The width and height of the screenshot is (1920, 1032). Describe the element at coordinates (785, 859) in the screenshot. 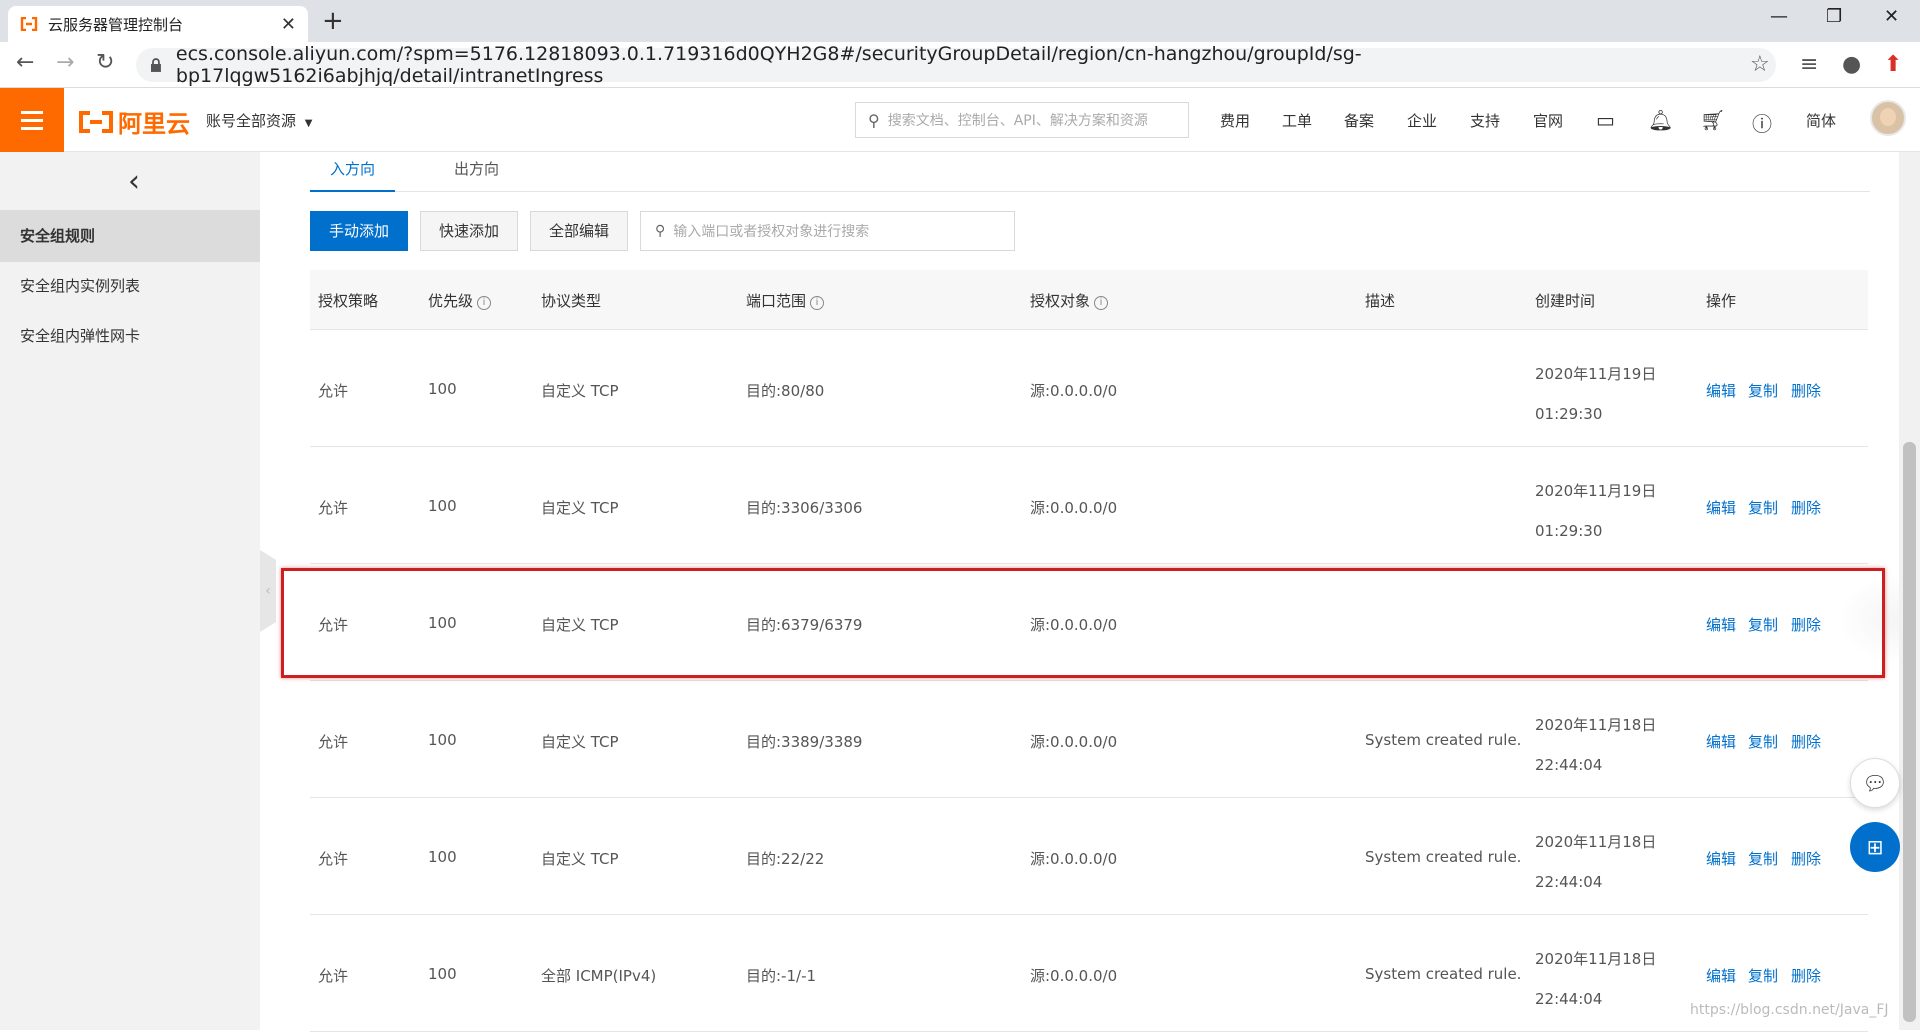

I see `cell-port-range: 目的:22/22` at that location.